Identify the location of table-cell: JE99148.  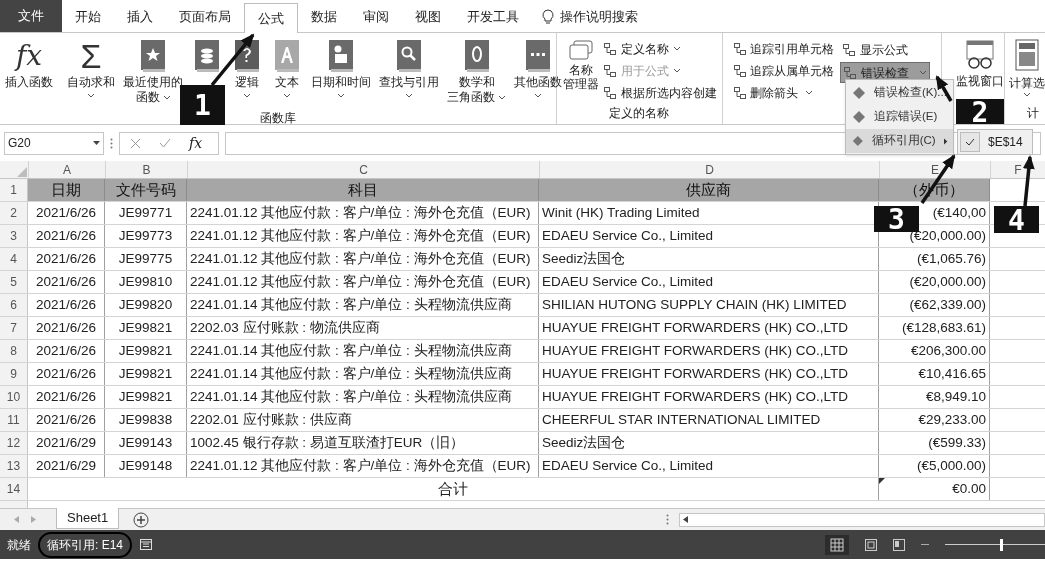
(146, 466).